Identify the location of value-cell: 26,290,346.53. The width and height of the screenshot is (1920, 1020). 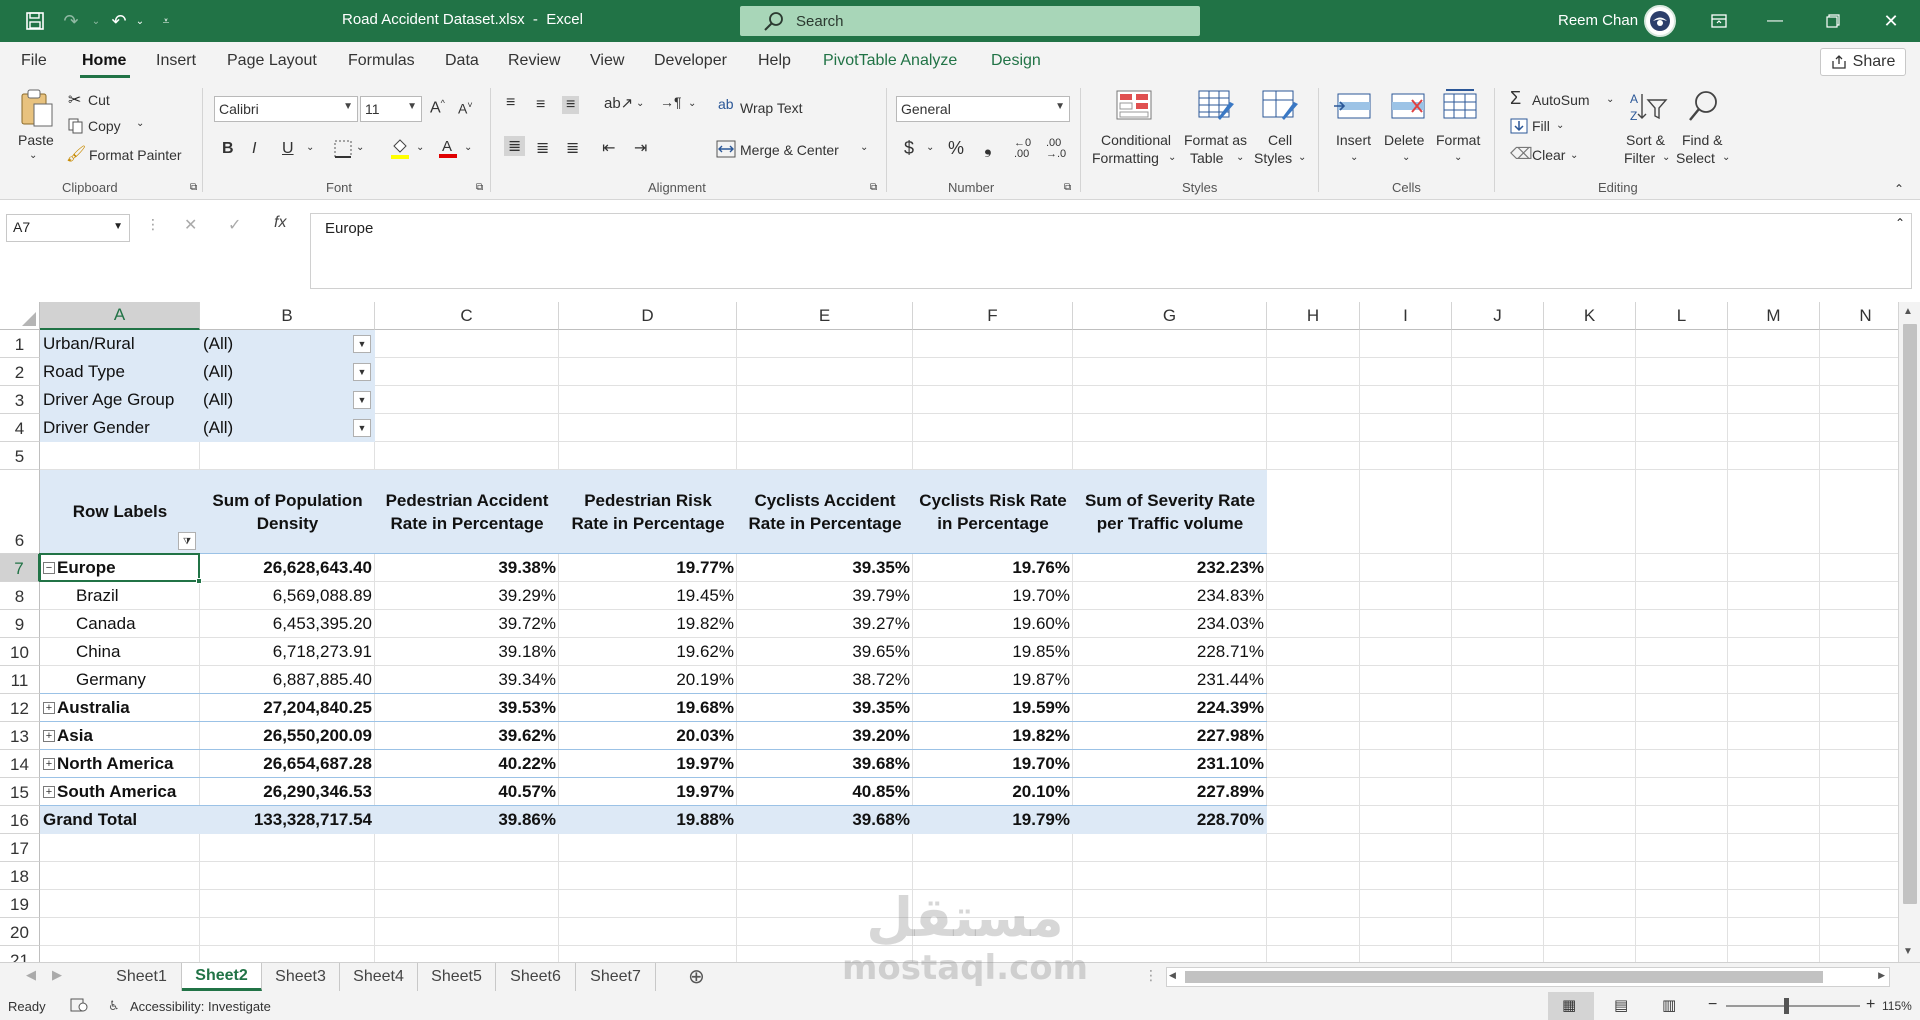
(287, 792).